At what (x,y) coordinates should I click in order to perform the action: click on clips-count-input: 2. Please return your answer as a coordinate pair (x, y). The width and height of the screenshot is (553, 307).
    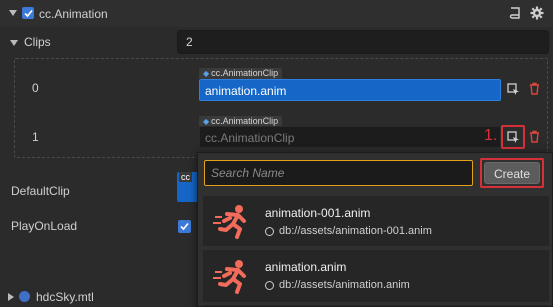
    Looking at the image, I should click on (363, 42).